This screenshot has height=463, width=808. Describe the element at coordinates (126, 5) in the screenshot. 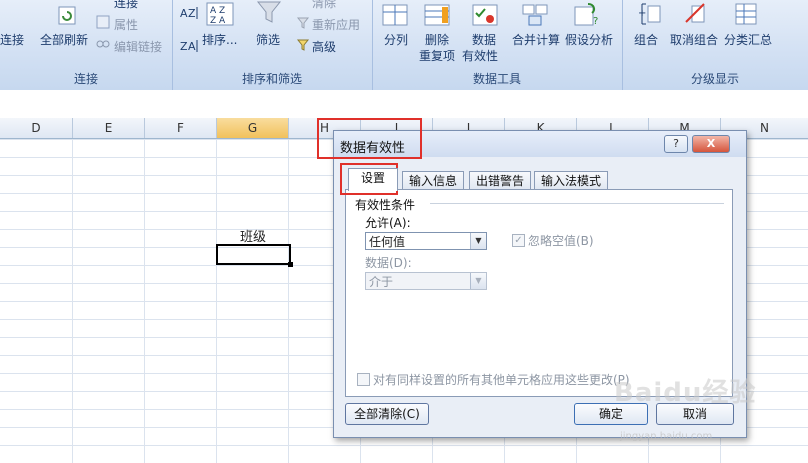

I see `connections-button: 连接` at that location.